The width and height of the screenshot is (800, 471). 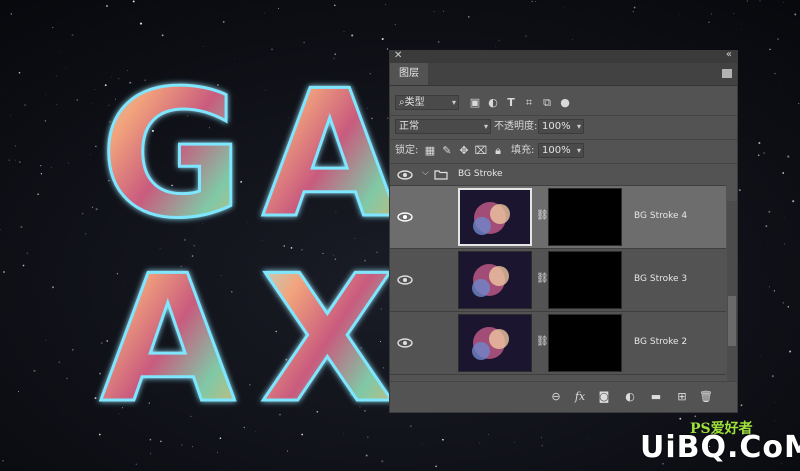 I want to click on lock-image-icon: ✎, so click(x=447, y=150).